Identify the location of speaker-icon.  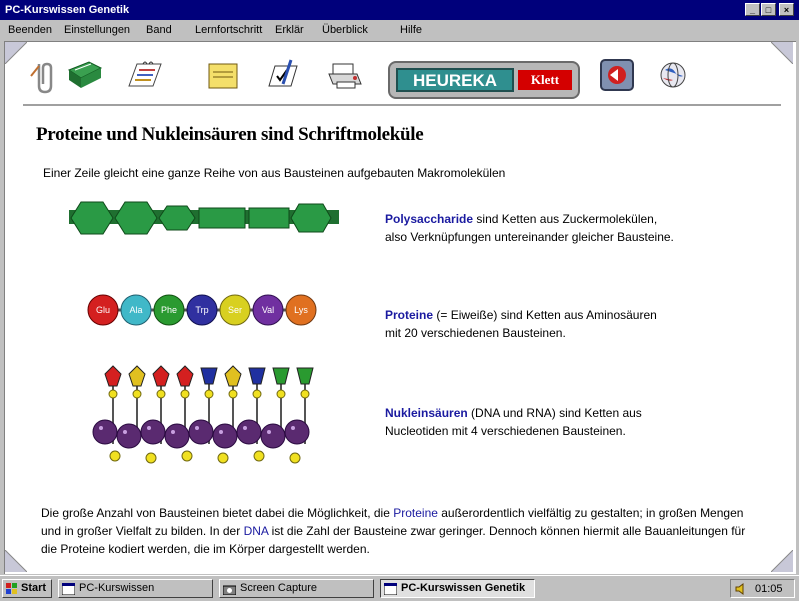
(741, 589).